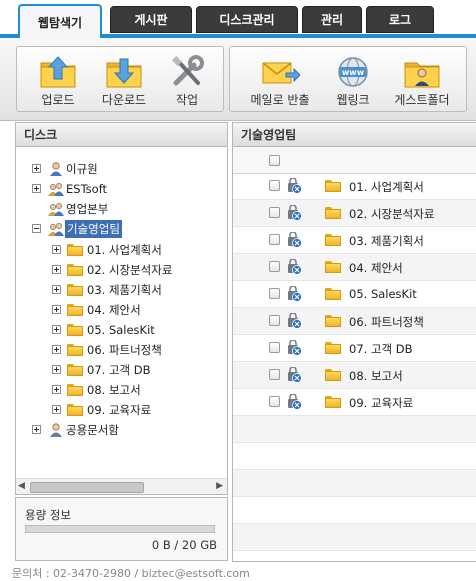 The width and height of the screenshot is (476, 581). What do you see at coordinates (219, 486) in the screenshot?
I see `scroll-right-icon: ▶` at bounding box center [219, 486].